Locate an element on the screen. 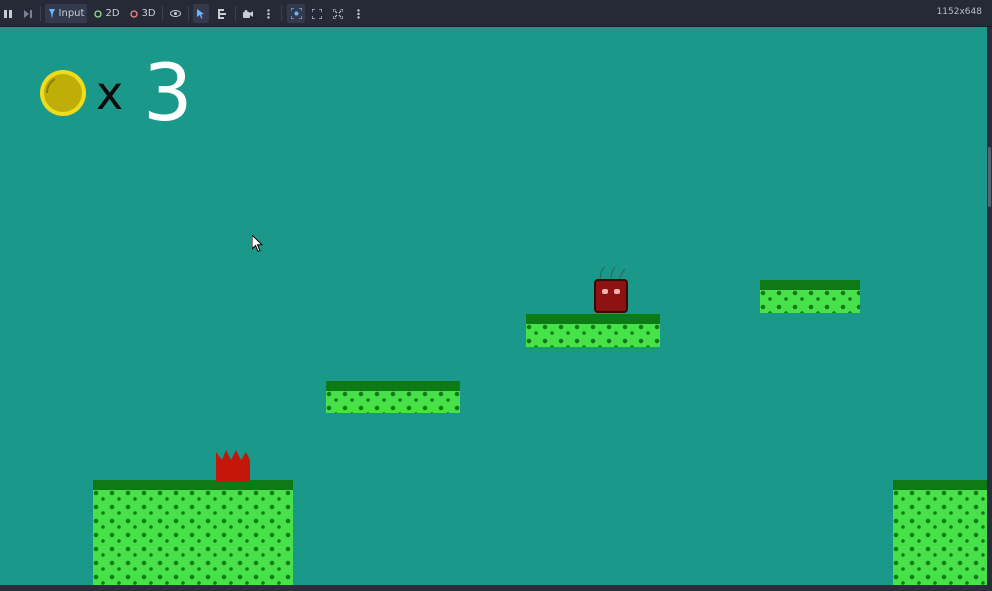 This screenshot has width=992, height=591. input-toggle-button: Input is located at coordinates (66, 13).